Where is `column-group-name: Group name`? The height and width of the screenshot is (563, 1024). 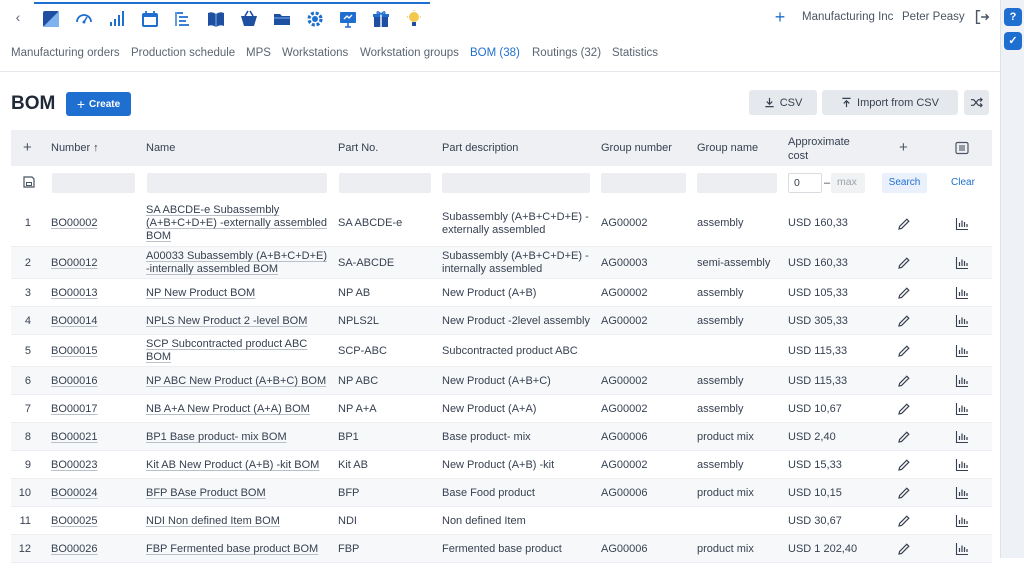 column-group-name: Group name is located at coordinates (727, 148).